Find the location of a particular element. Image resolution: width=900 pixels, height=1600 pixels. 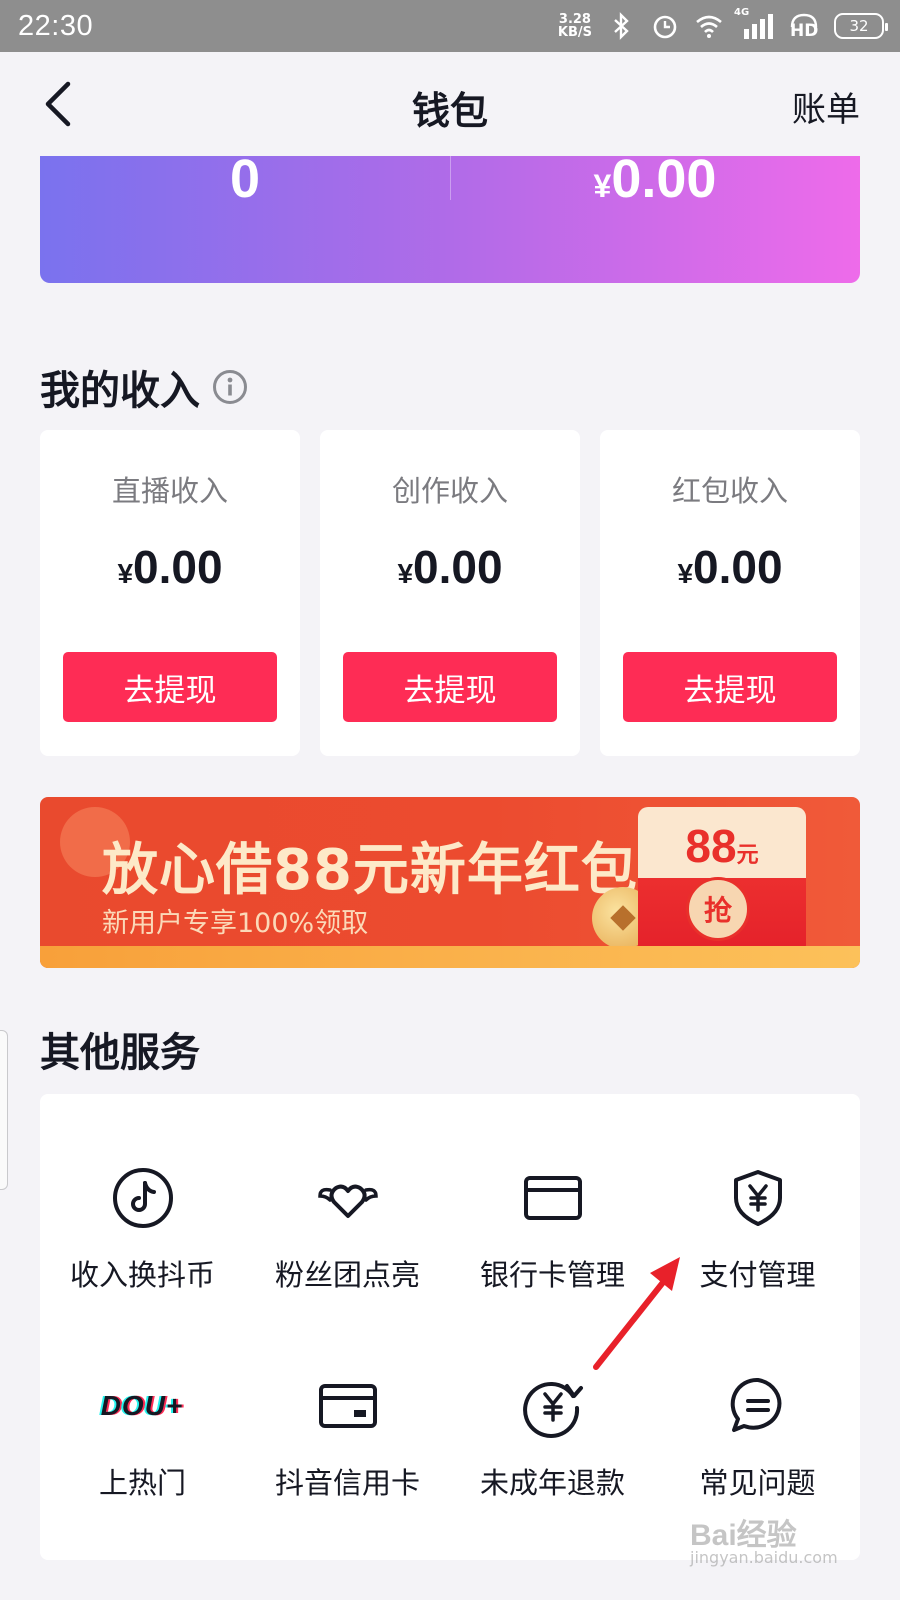

income-label: 直播收入 is located at coordinates (169, 491).